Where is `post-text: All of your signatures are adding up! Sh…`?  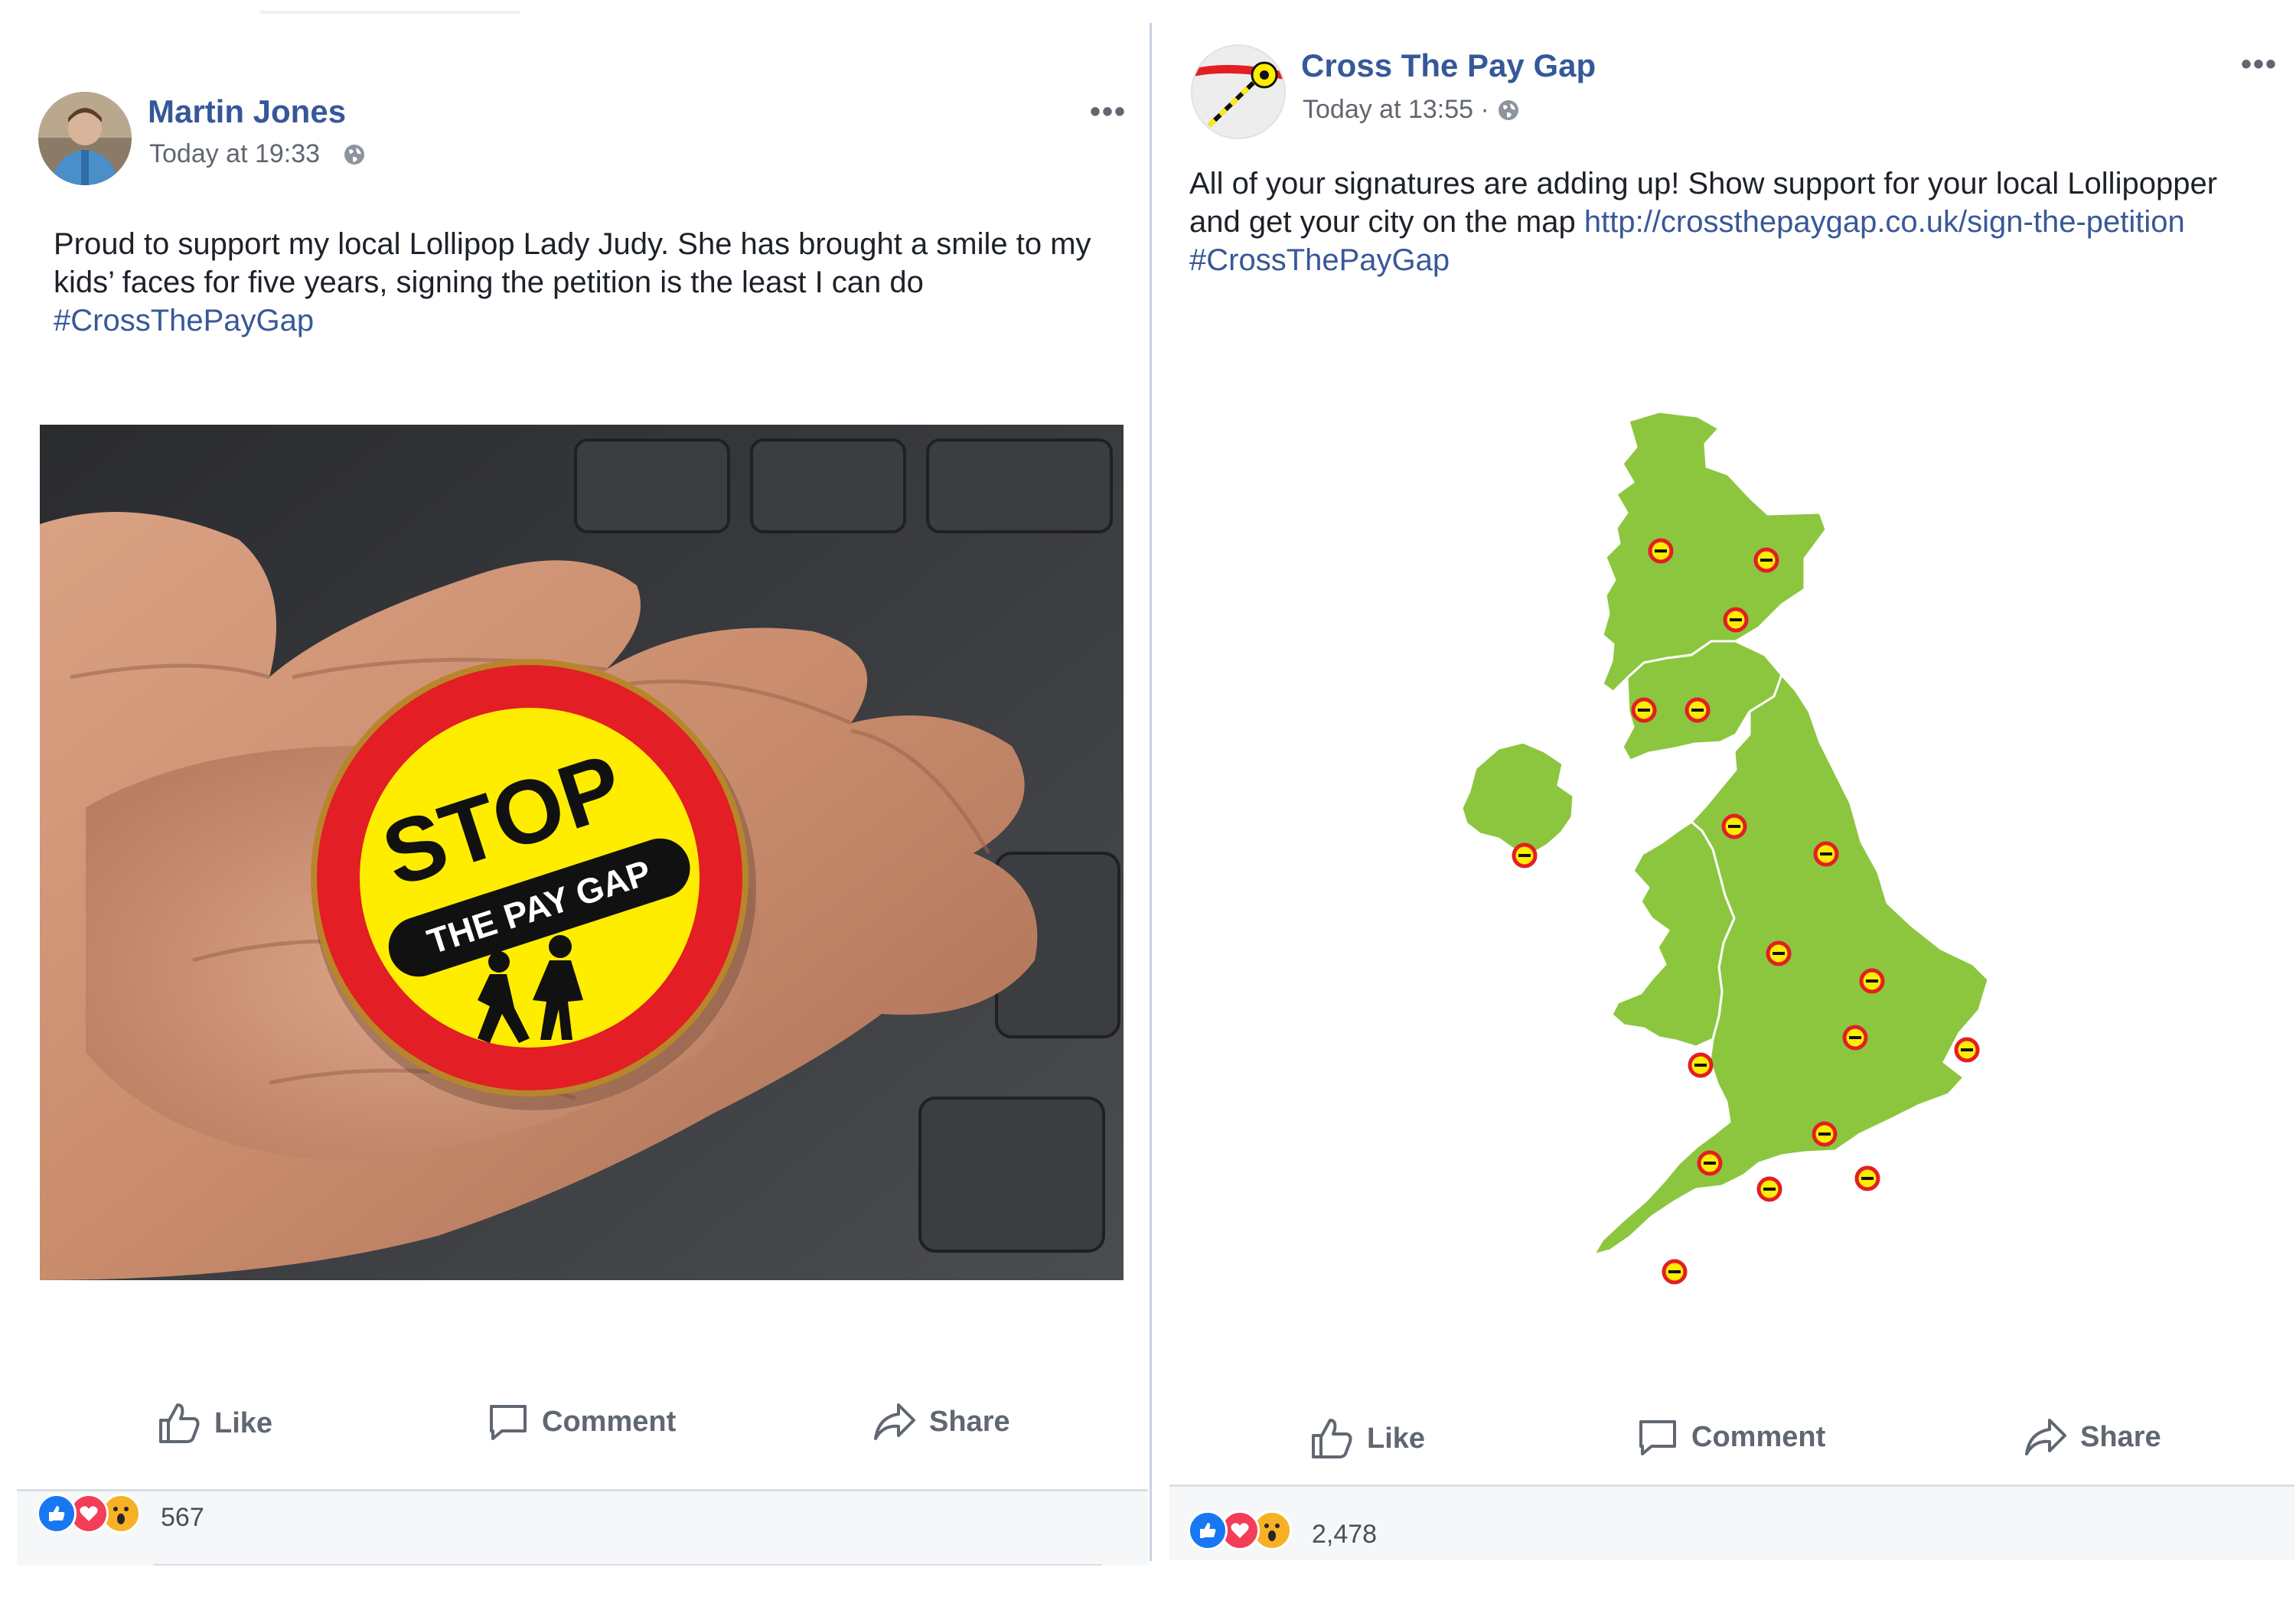
post-text: All of your signatures are adding up! Sh… is located at coordinates (1736, 222).